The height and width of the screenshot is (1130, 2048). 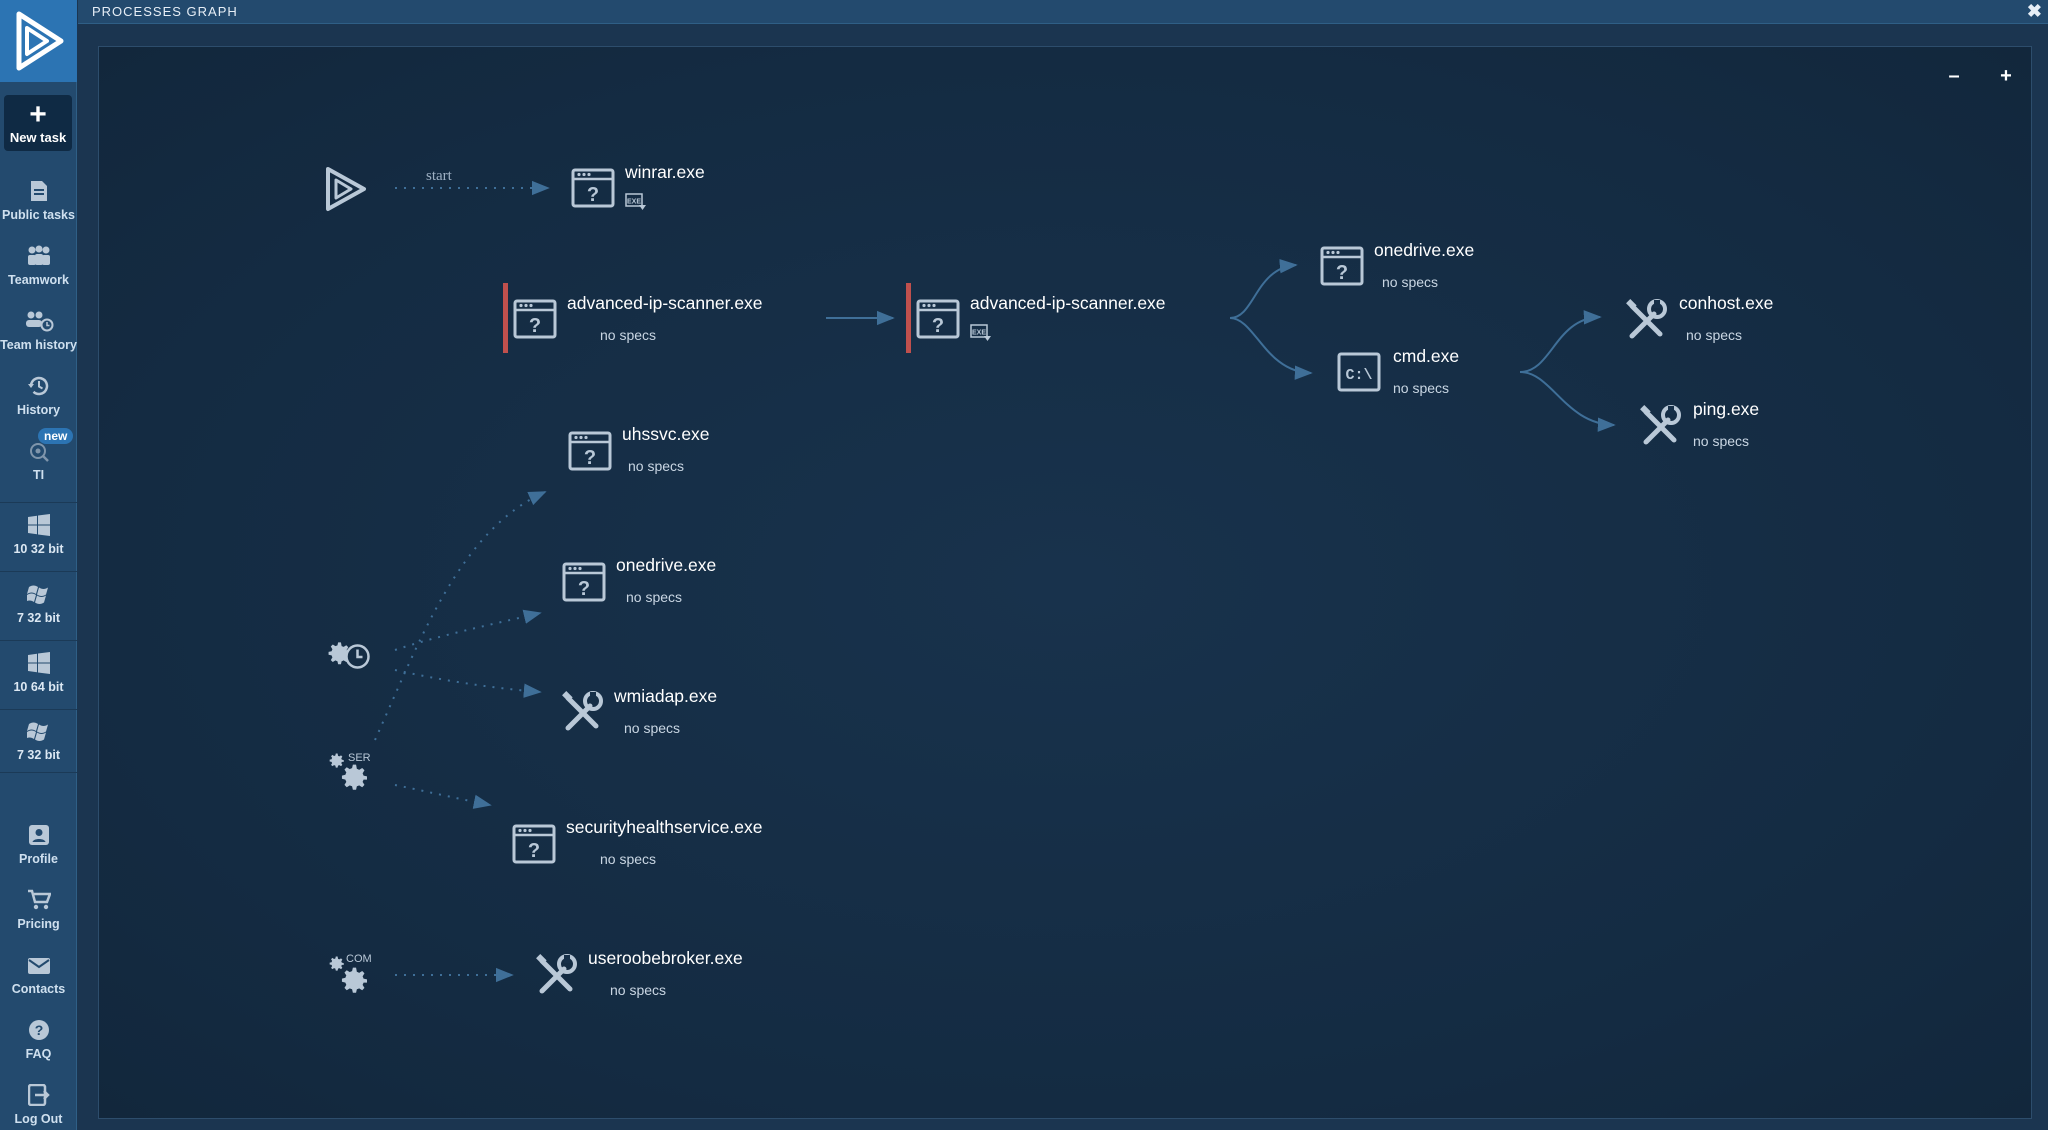 I want to click on plus-icon: +, so click(x=38, y=114).